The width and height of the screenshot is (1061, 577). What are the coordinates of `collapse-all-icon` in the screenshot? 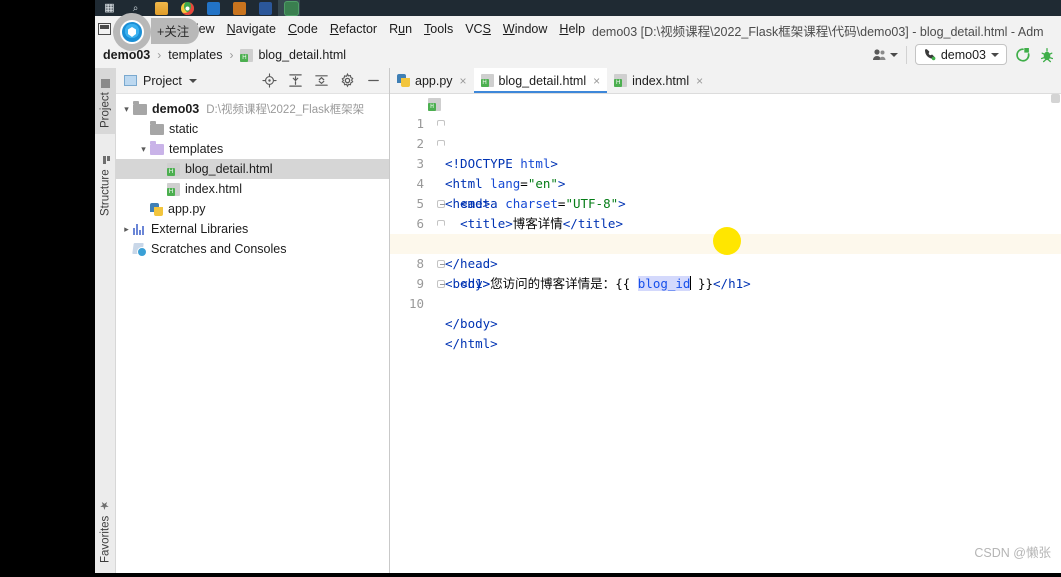 It's located at (321, 80).